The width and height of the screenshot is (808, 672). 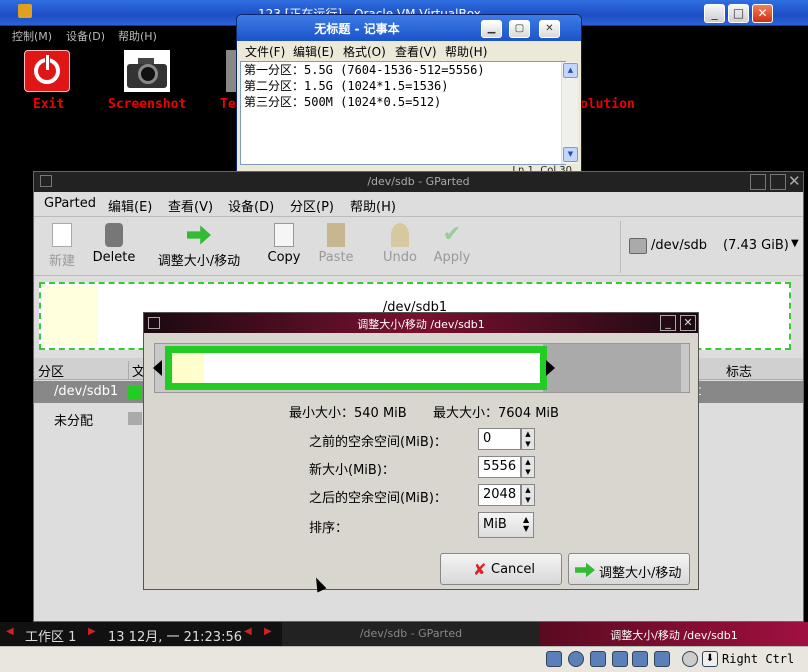 What do you see at coordinates (452, 248) in the screenshot?
I see `apply-button: ✔ Apply` at bounding box center [452, 248].